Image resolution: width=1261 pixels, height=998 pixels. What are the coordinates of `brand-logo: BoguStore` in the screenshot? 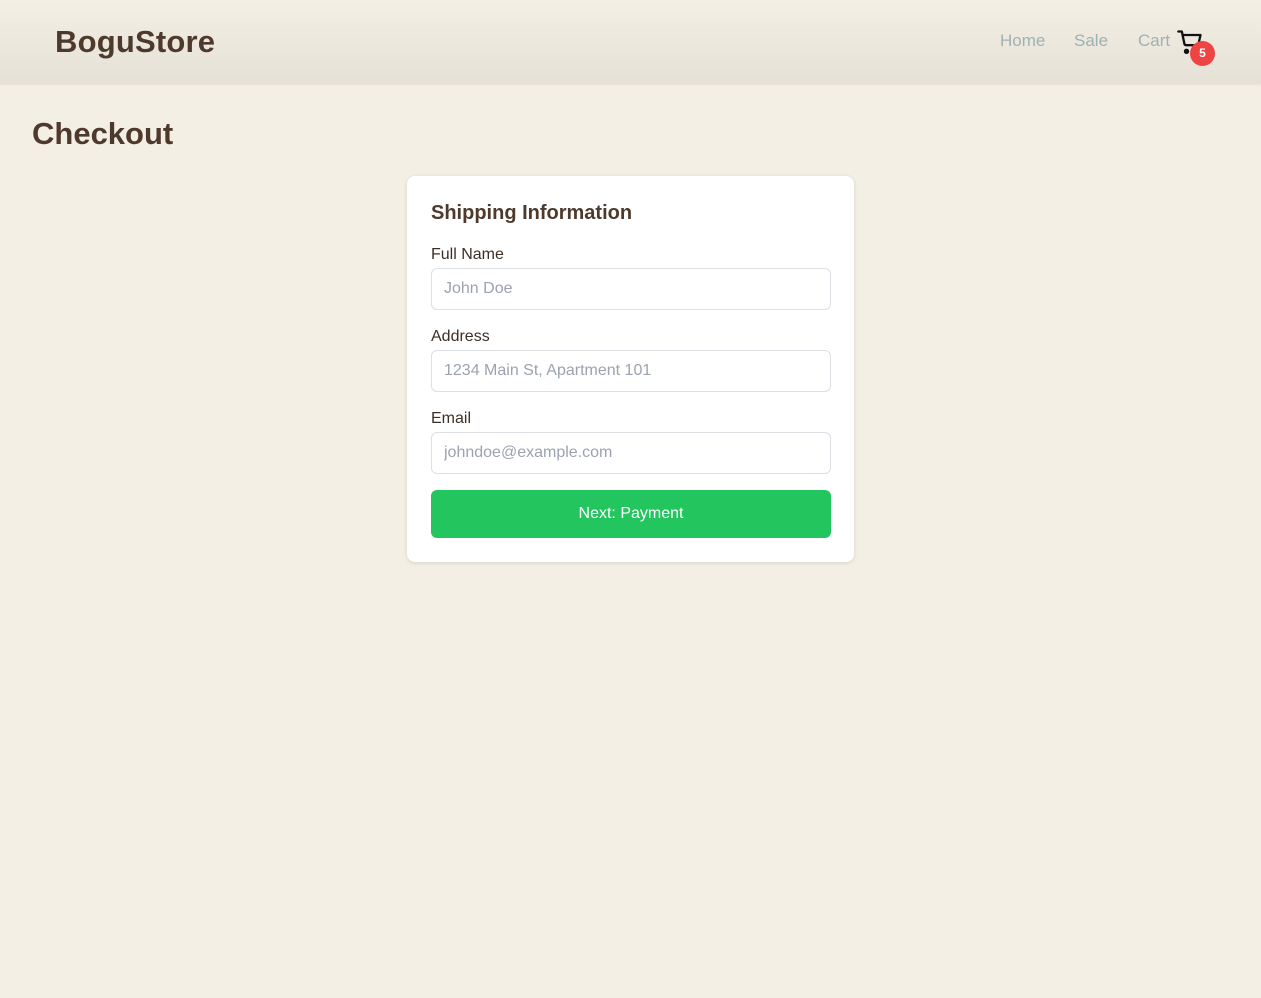 It's located at (135, 42).